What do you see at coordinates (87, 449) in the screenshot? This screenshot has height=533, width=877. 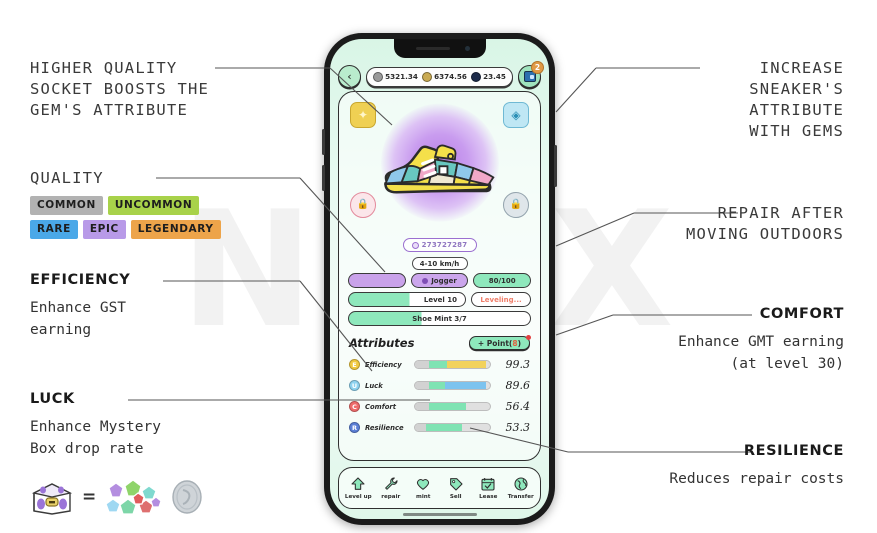 I see `annotation-luck-body-2: Box drop rate` at bounding box center [87, 449].